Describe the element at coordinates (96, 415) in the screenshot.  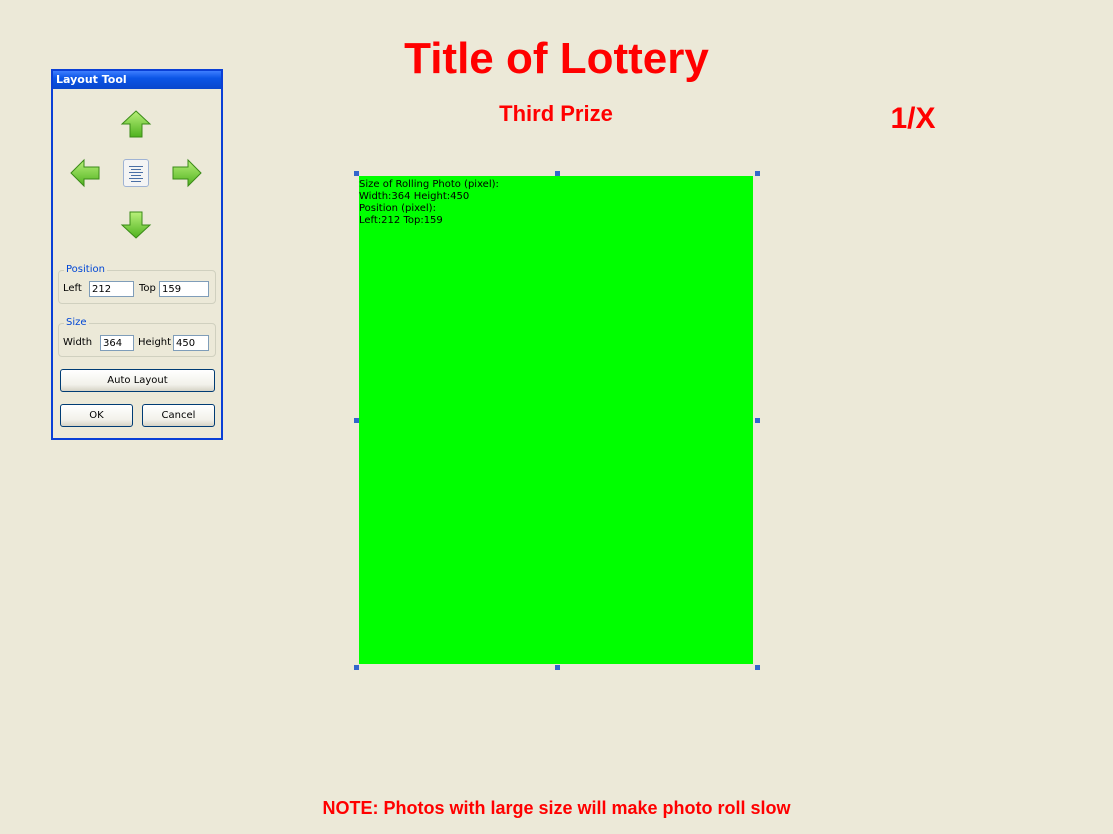
I see `ok-button: OK` at that location.